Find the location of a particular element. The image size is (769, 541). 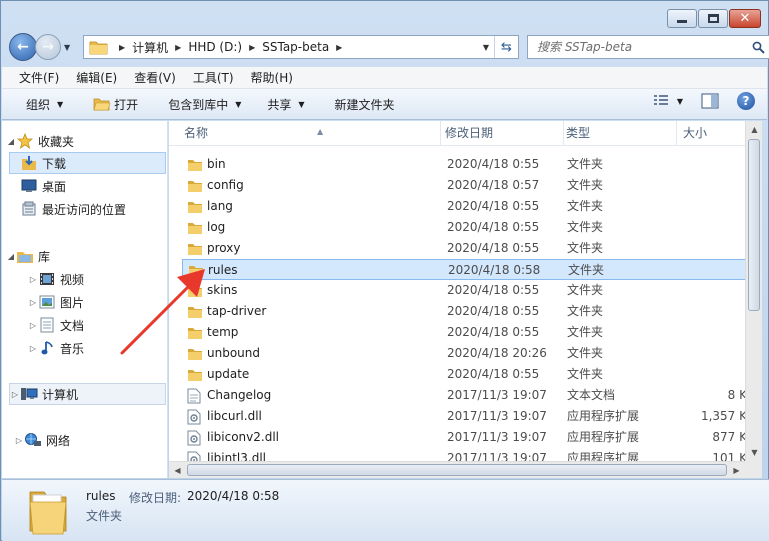

share-label: 共享 is located at coordinates (279, 104).